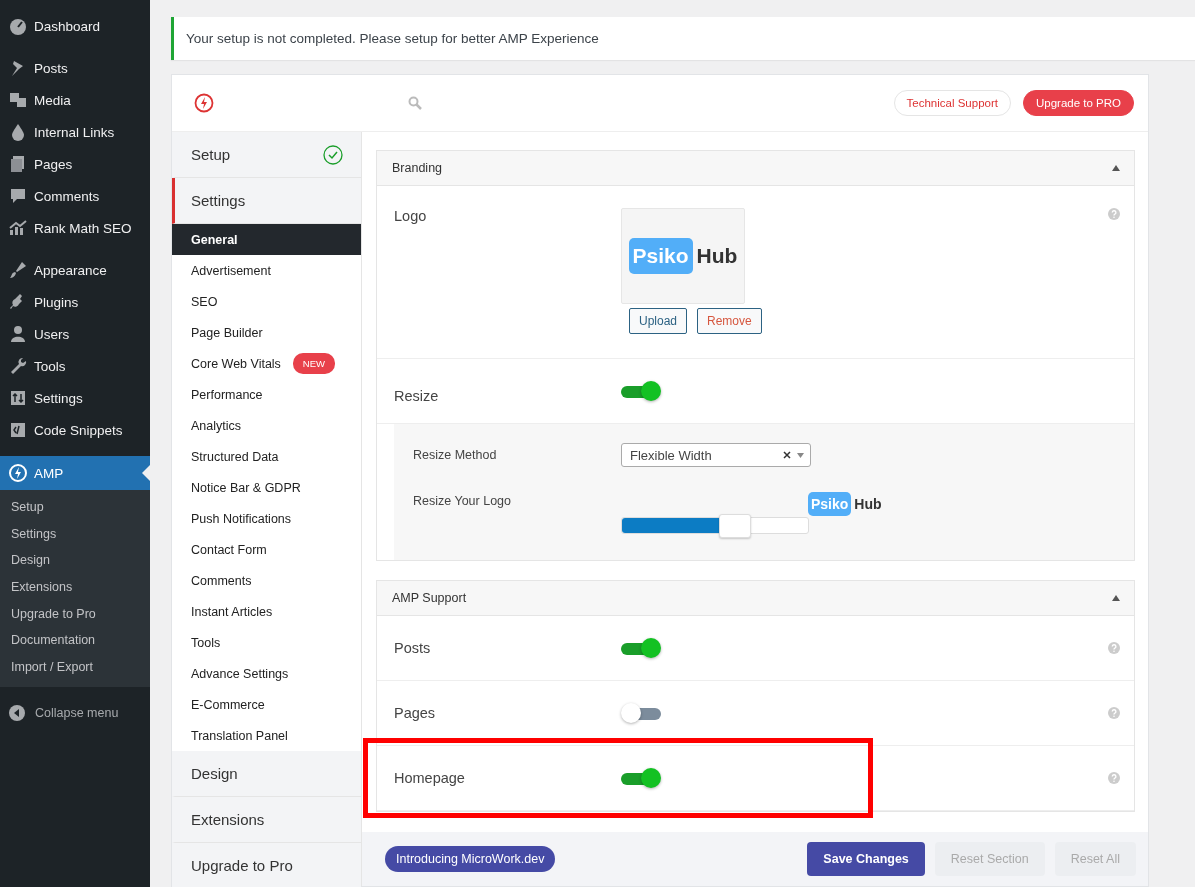  I want to click on lightning-logo-icon, so click(204, 103).